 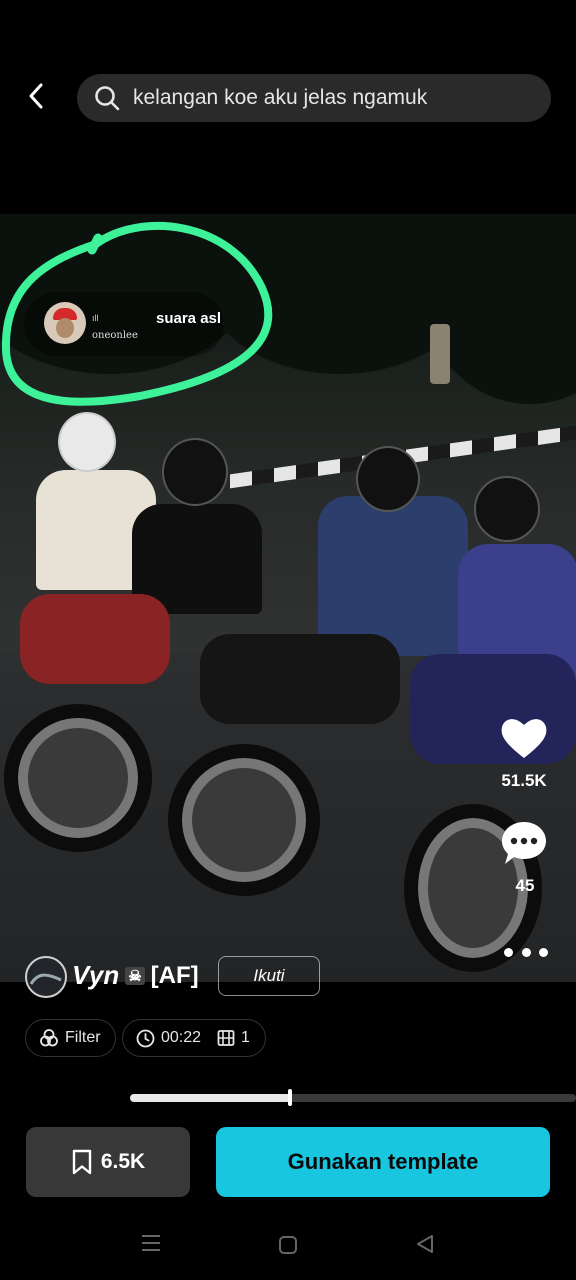 I want to click on like-button, so click(x=524, y=738).